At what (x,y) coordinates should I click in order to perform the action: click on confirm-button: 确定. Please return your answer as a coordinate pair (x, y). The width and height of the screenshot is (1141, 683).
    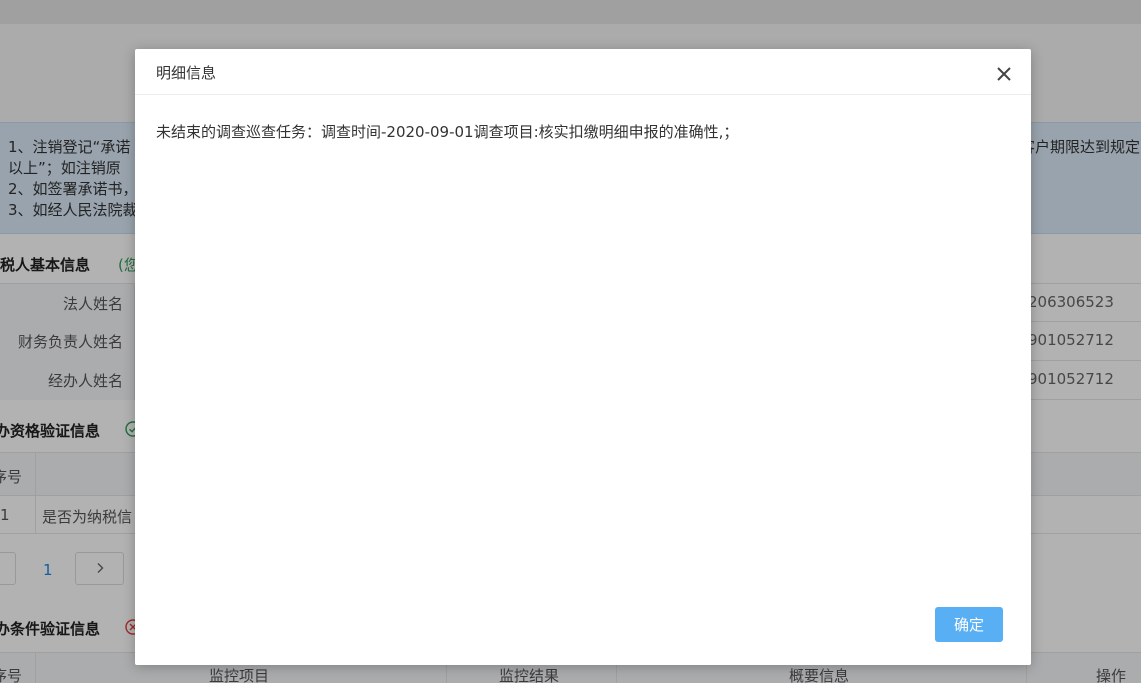
    Looking at the image, I should click on (969, 624).